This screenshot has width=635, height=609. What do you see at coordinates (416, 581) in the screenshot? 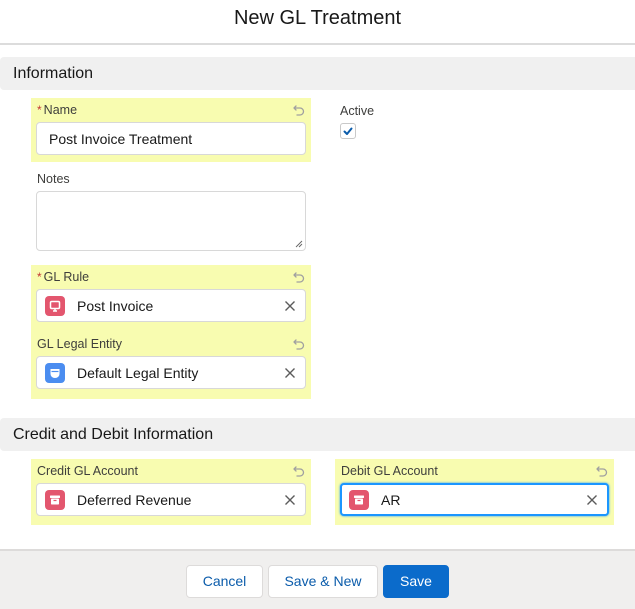
I see `save-button: Save` at bounding box center [416, 581].